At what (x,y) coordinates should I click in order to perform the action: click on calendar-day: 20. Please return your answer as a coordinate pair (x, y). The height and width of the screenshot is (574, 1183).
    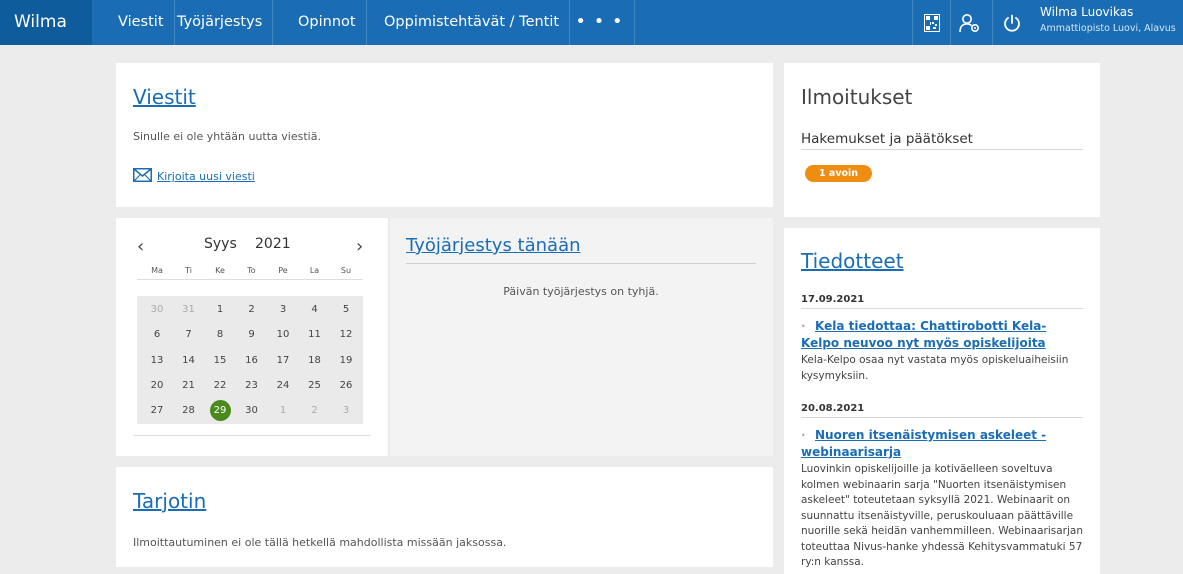
    Looking at the image, I should click on (157, 385).